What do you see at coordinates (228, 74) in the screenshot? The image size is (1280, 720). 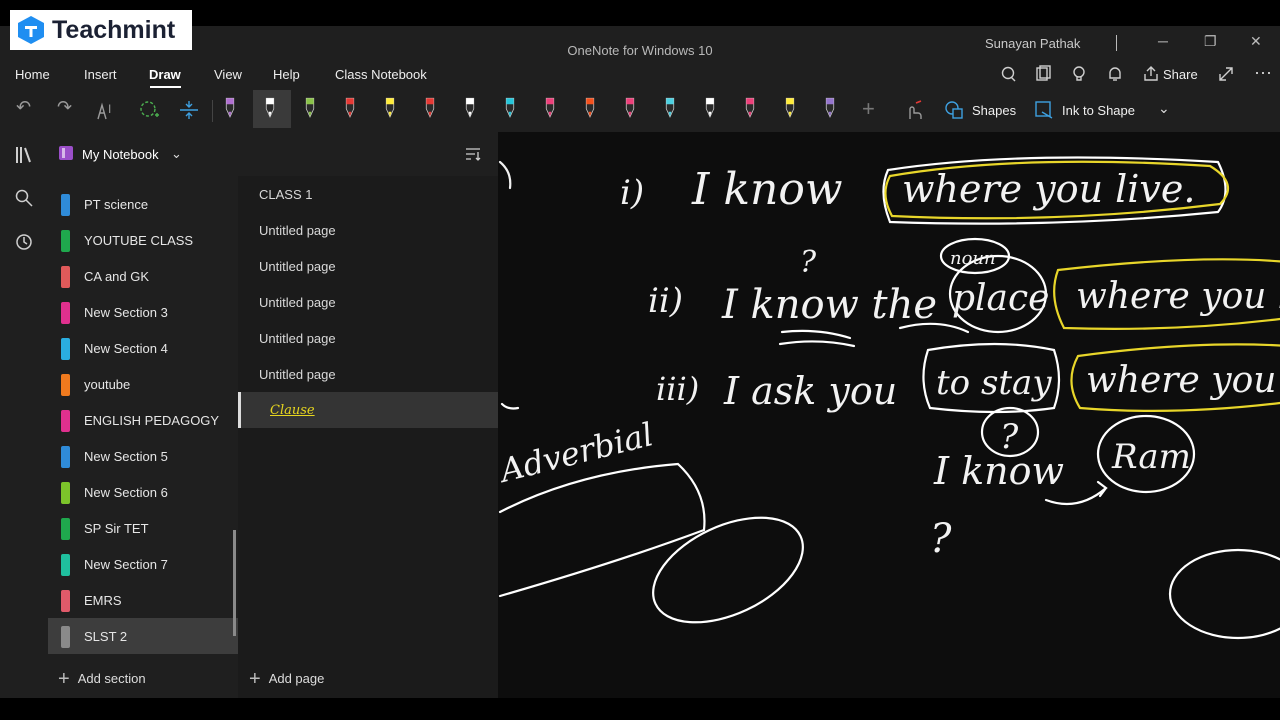 I see `menu-view: View` at bounding box center [228, 74].